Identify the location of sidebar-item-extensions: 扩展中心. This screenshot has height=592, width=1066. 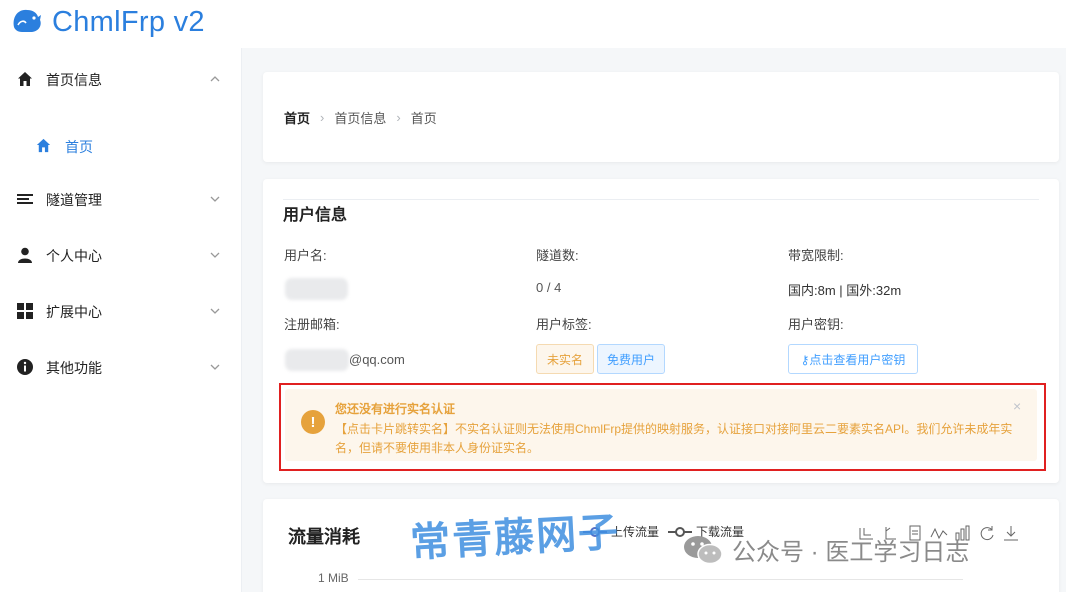
(120, 311).